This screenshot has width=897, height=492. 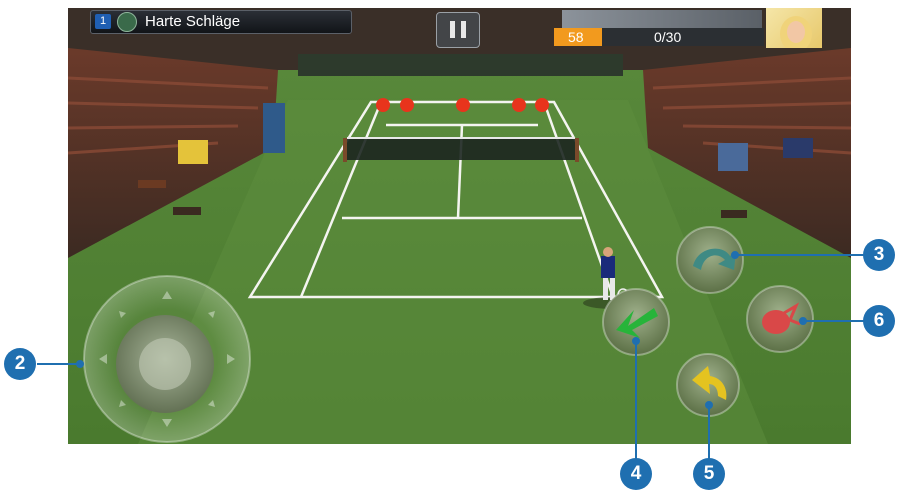 What do you see at coordinates (710, 260) in the screenshot?
I see `lob-button` at bounding box center [710, 260].